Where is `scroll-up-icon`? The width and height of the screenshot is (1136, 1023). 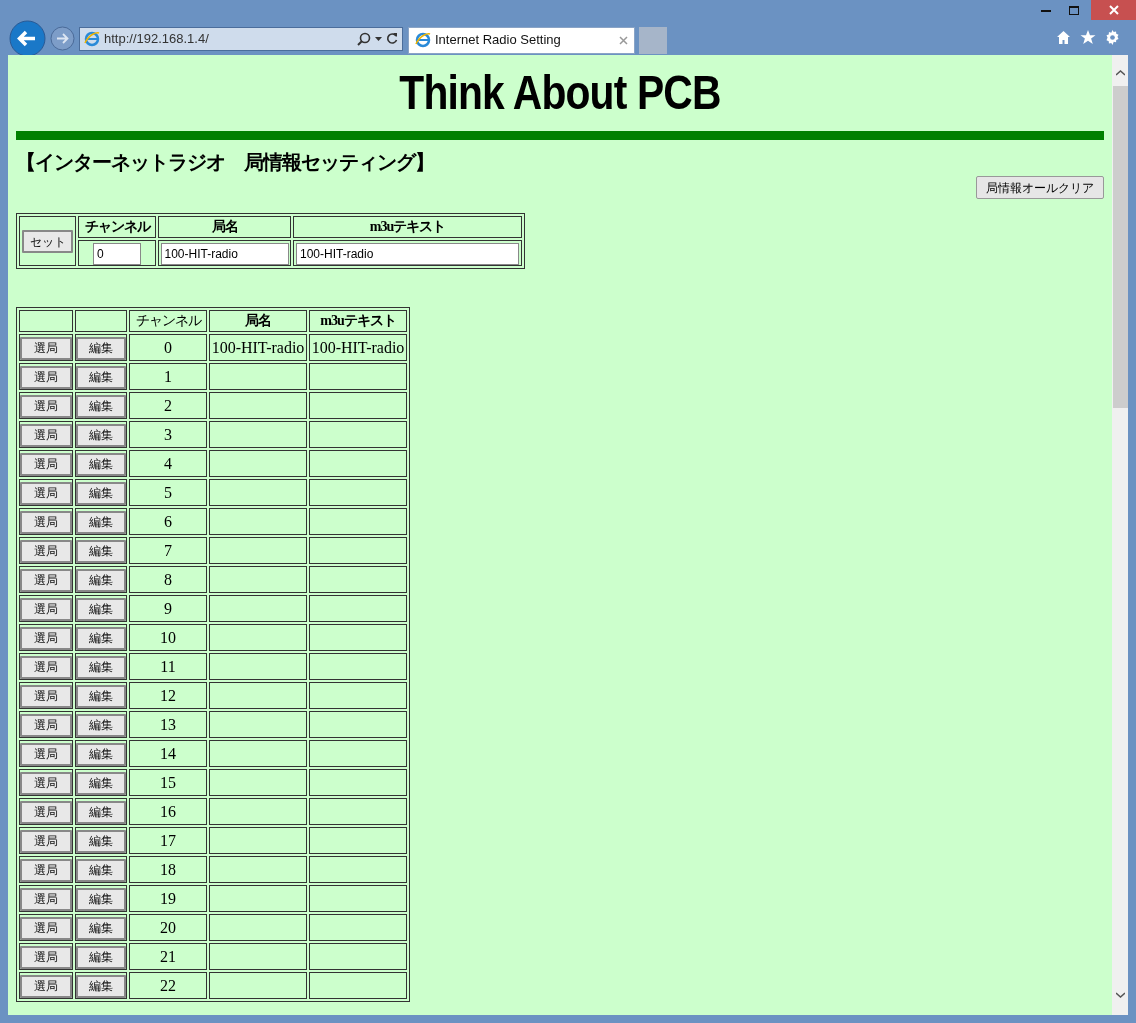
scroll-up-icon is located at coordinates (1120, 73).